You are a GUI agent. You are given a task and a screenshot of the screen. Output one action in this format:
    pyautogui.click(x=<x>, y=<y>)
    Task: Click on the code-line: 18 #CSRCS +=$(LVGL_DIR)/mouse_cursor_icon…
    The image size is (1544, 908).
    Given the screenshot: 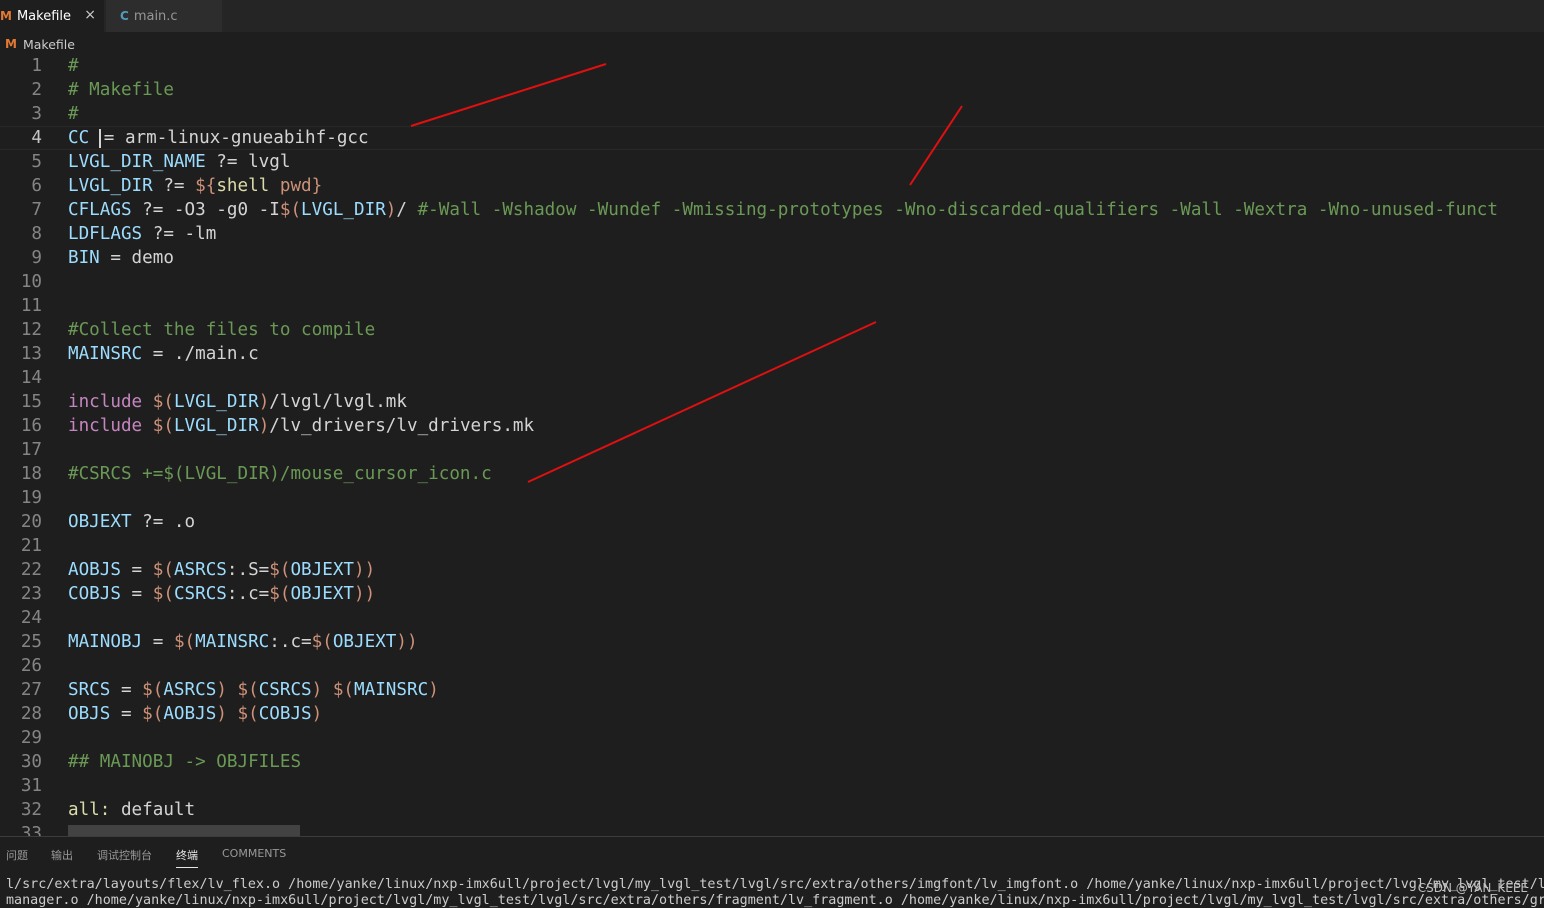 What is the action you would take?
    pyautogui.click(x=772, y=474)
    